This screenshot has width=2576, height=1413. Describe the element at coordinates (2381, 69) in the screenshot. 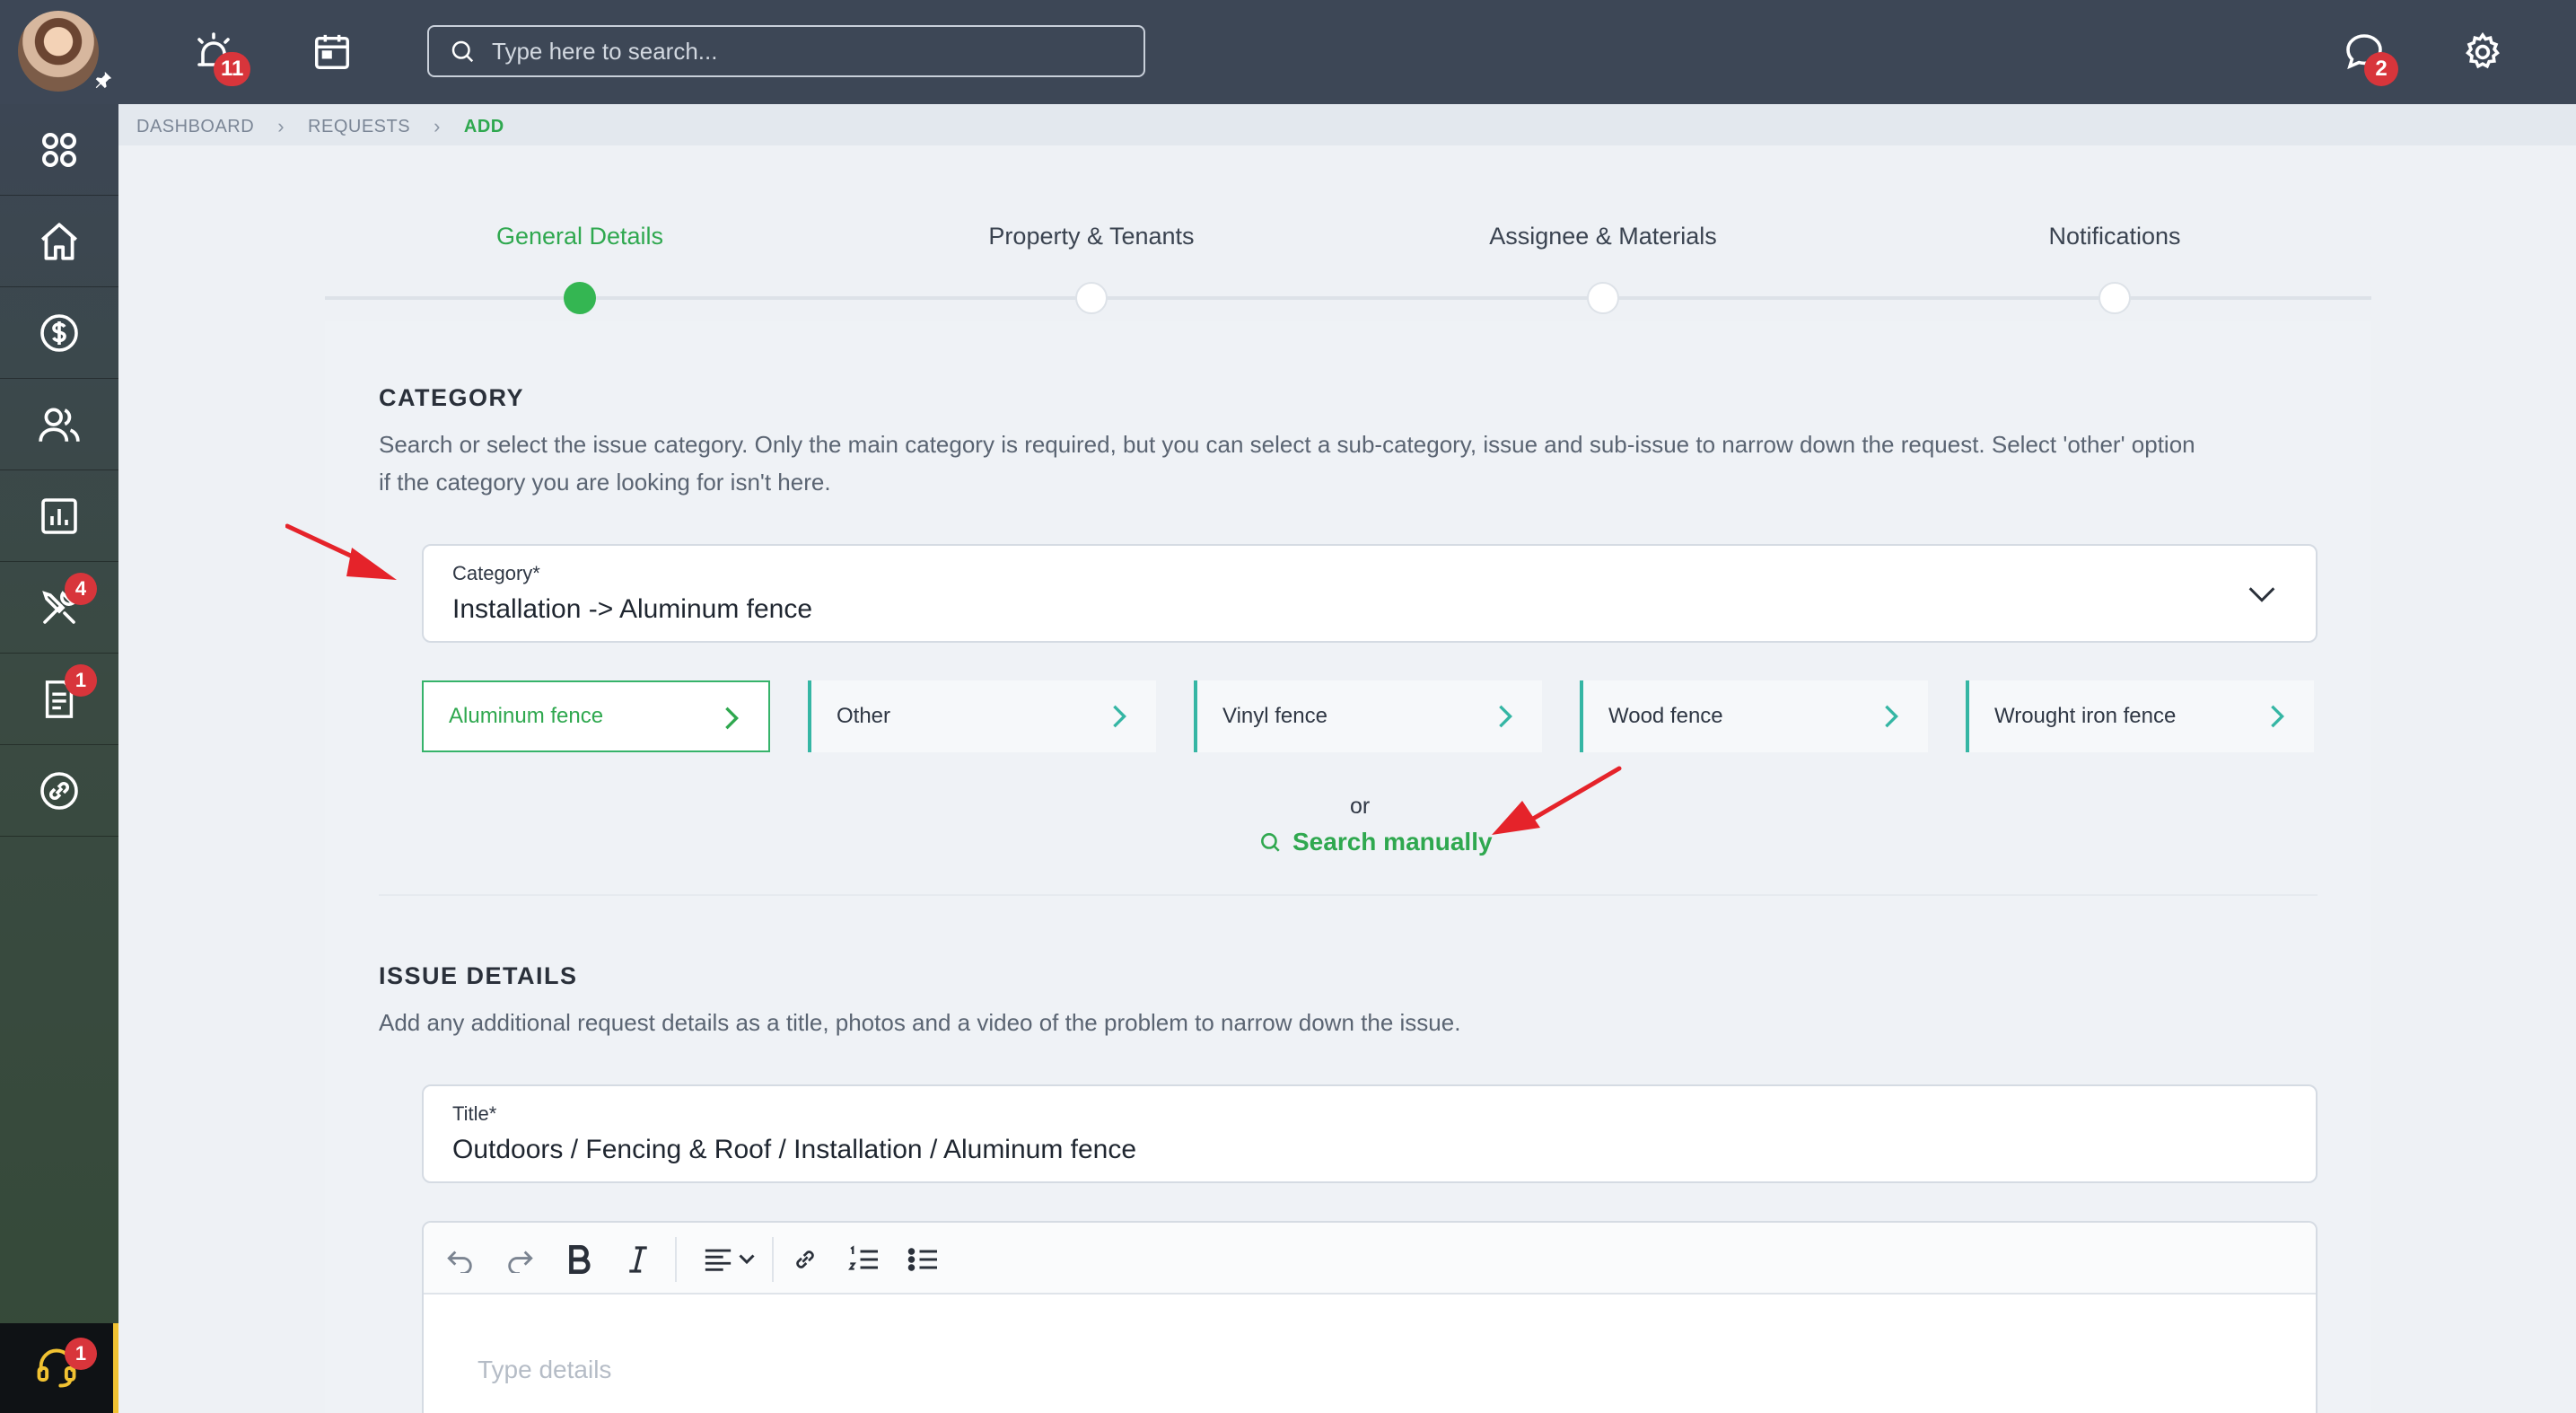

I see `chat-badge: 2` at that location.